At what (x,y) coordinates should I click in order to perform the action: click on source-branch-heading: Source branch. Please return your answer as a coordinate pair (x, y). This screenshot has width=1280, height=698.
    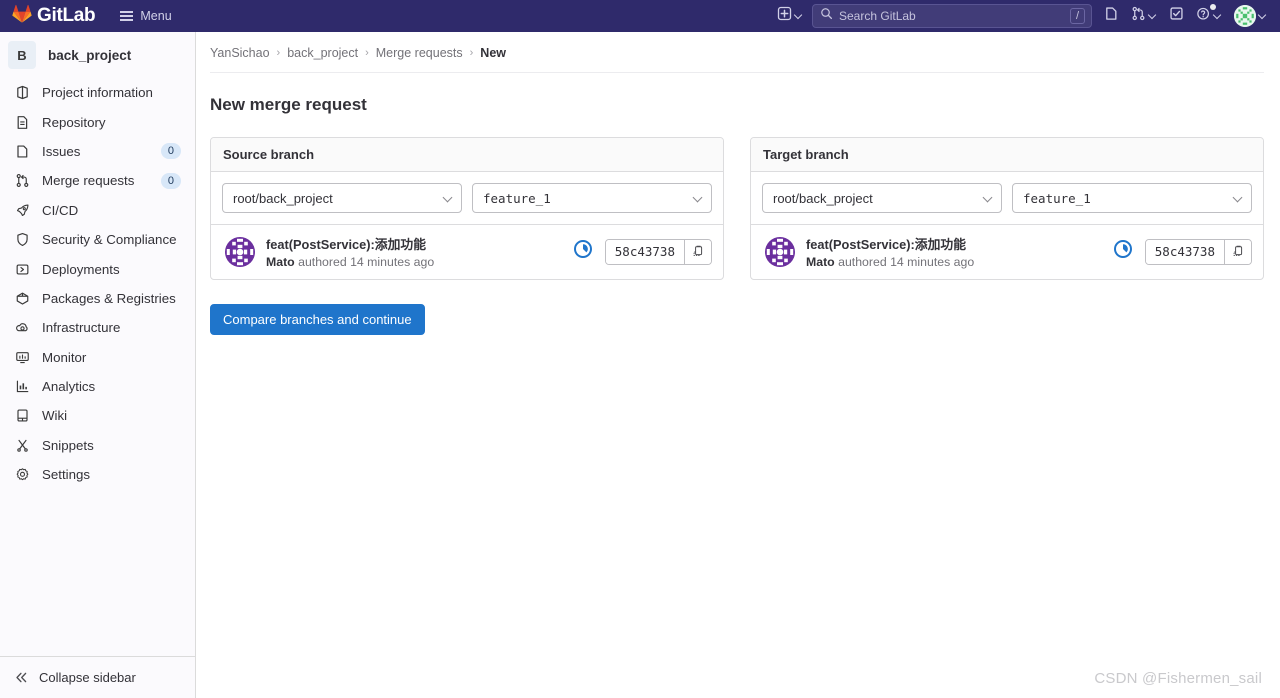
    Looking at the image, I should click on (467, 155).